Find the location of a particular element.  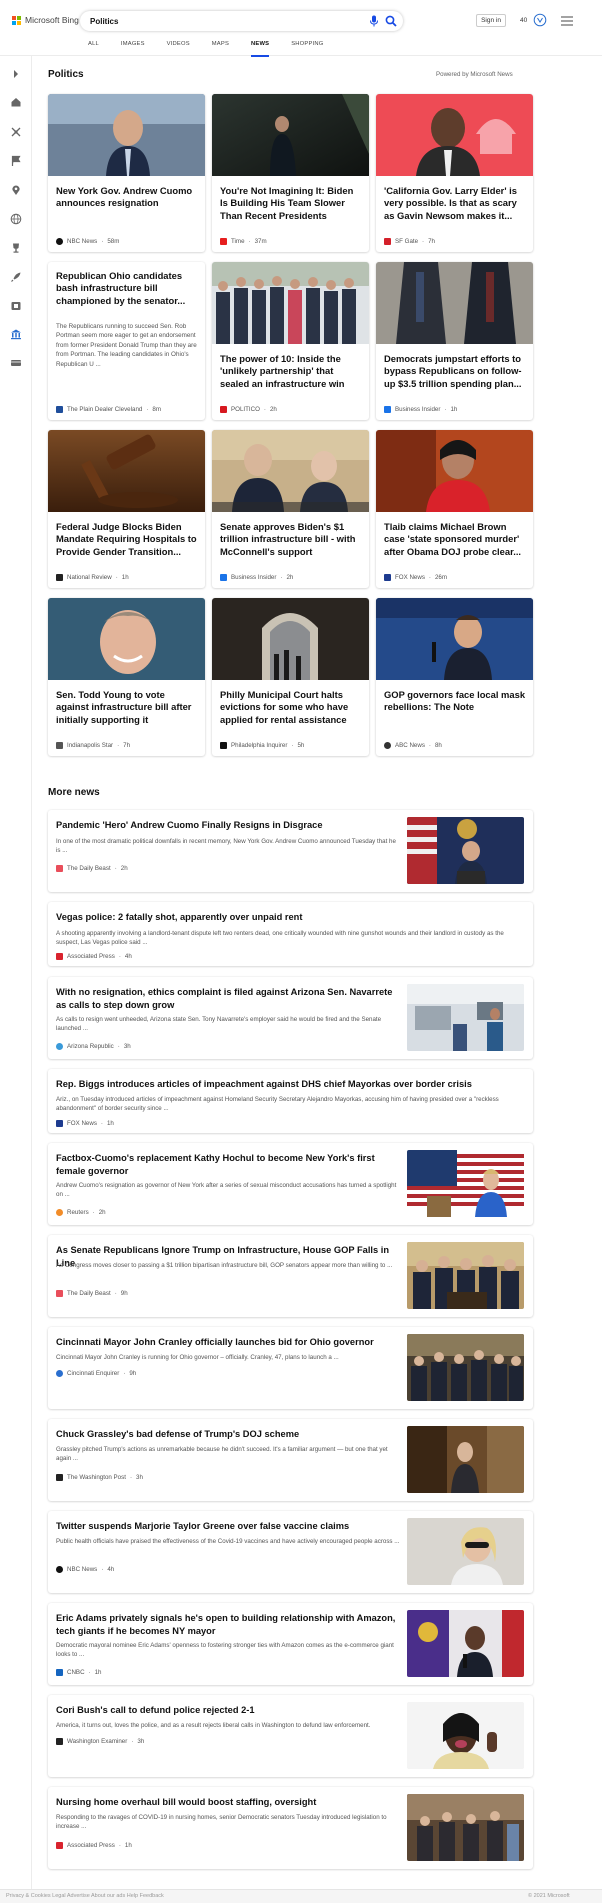

search-box is located at coordinates (241, 21).